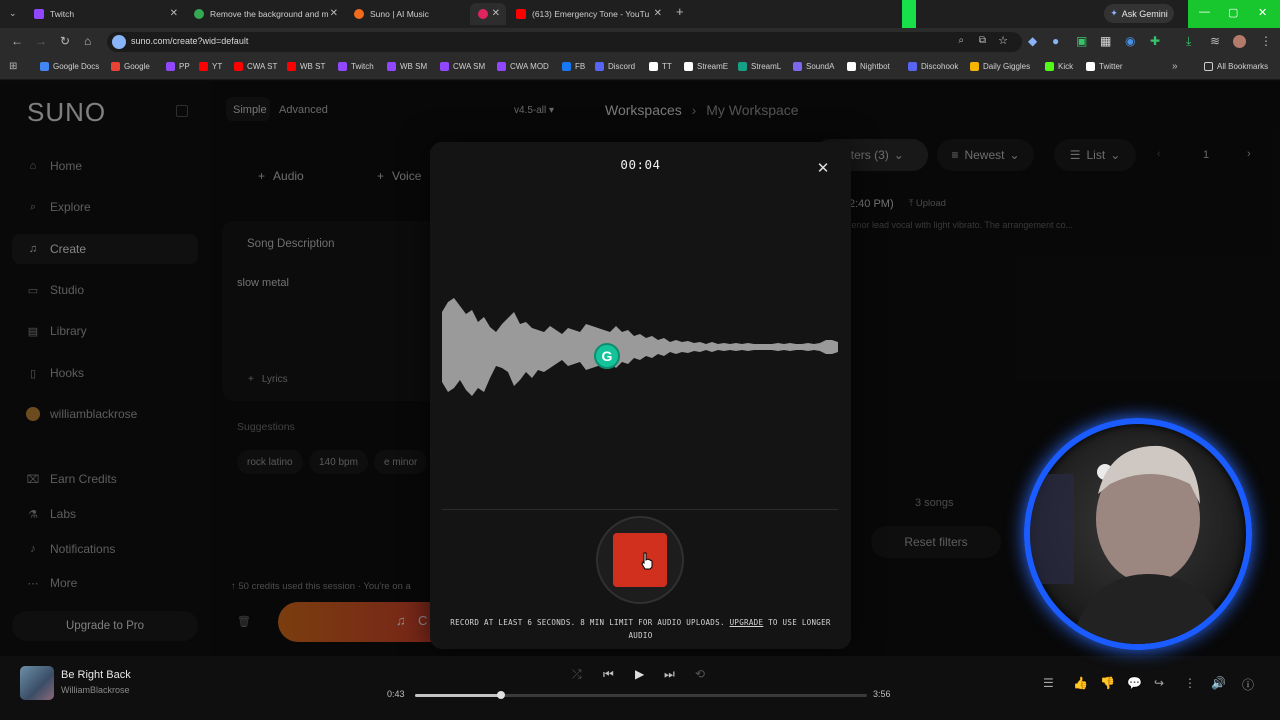 The height and width of the screenshot is (720, 1280). What do you see at coordinates (262, 66) in the screenshot?
I see `bookmark-label: CWA ST` at bounding box center [262, 66].